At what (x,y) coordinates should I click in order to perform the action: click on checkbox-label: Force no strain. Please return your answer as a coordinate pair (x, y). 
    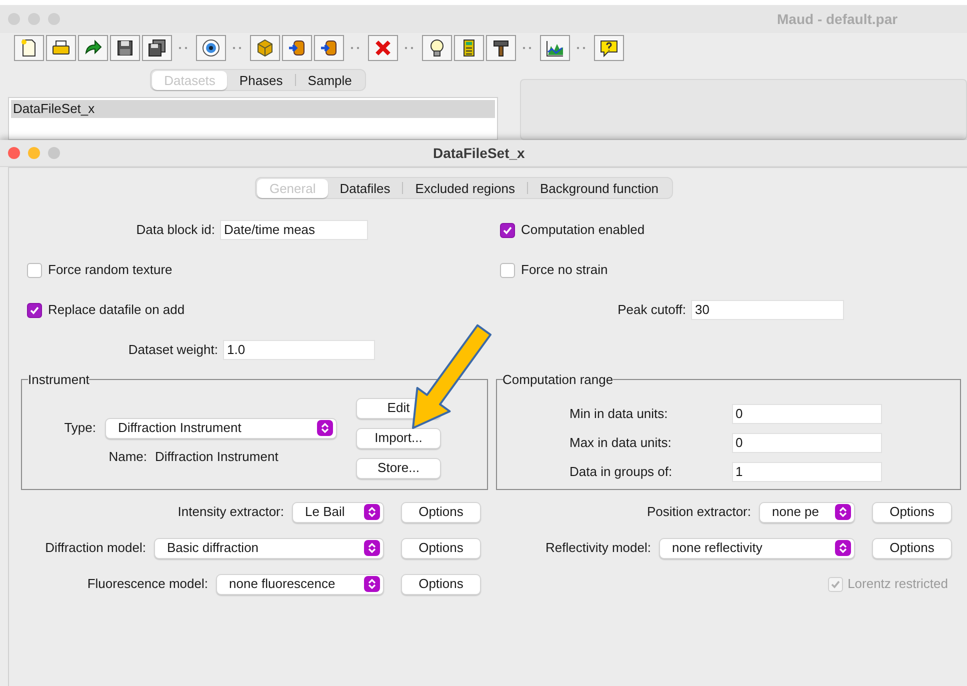
    Looking at the image, I should click on (564, 270).